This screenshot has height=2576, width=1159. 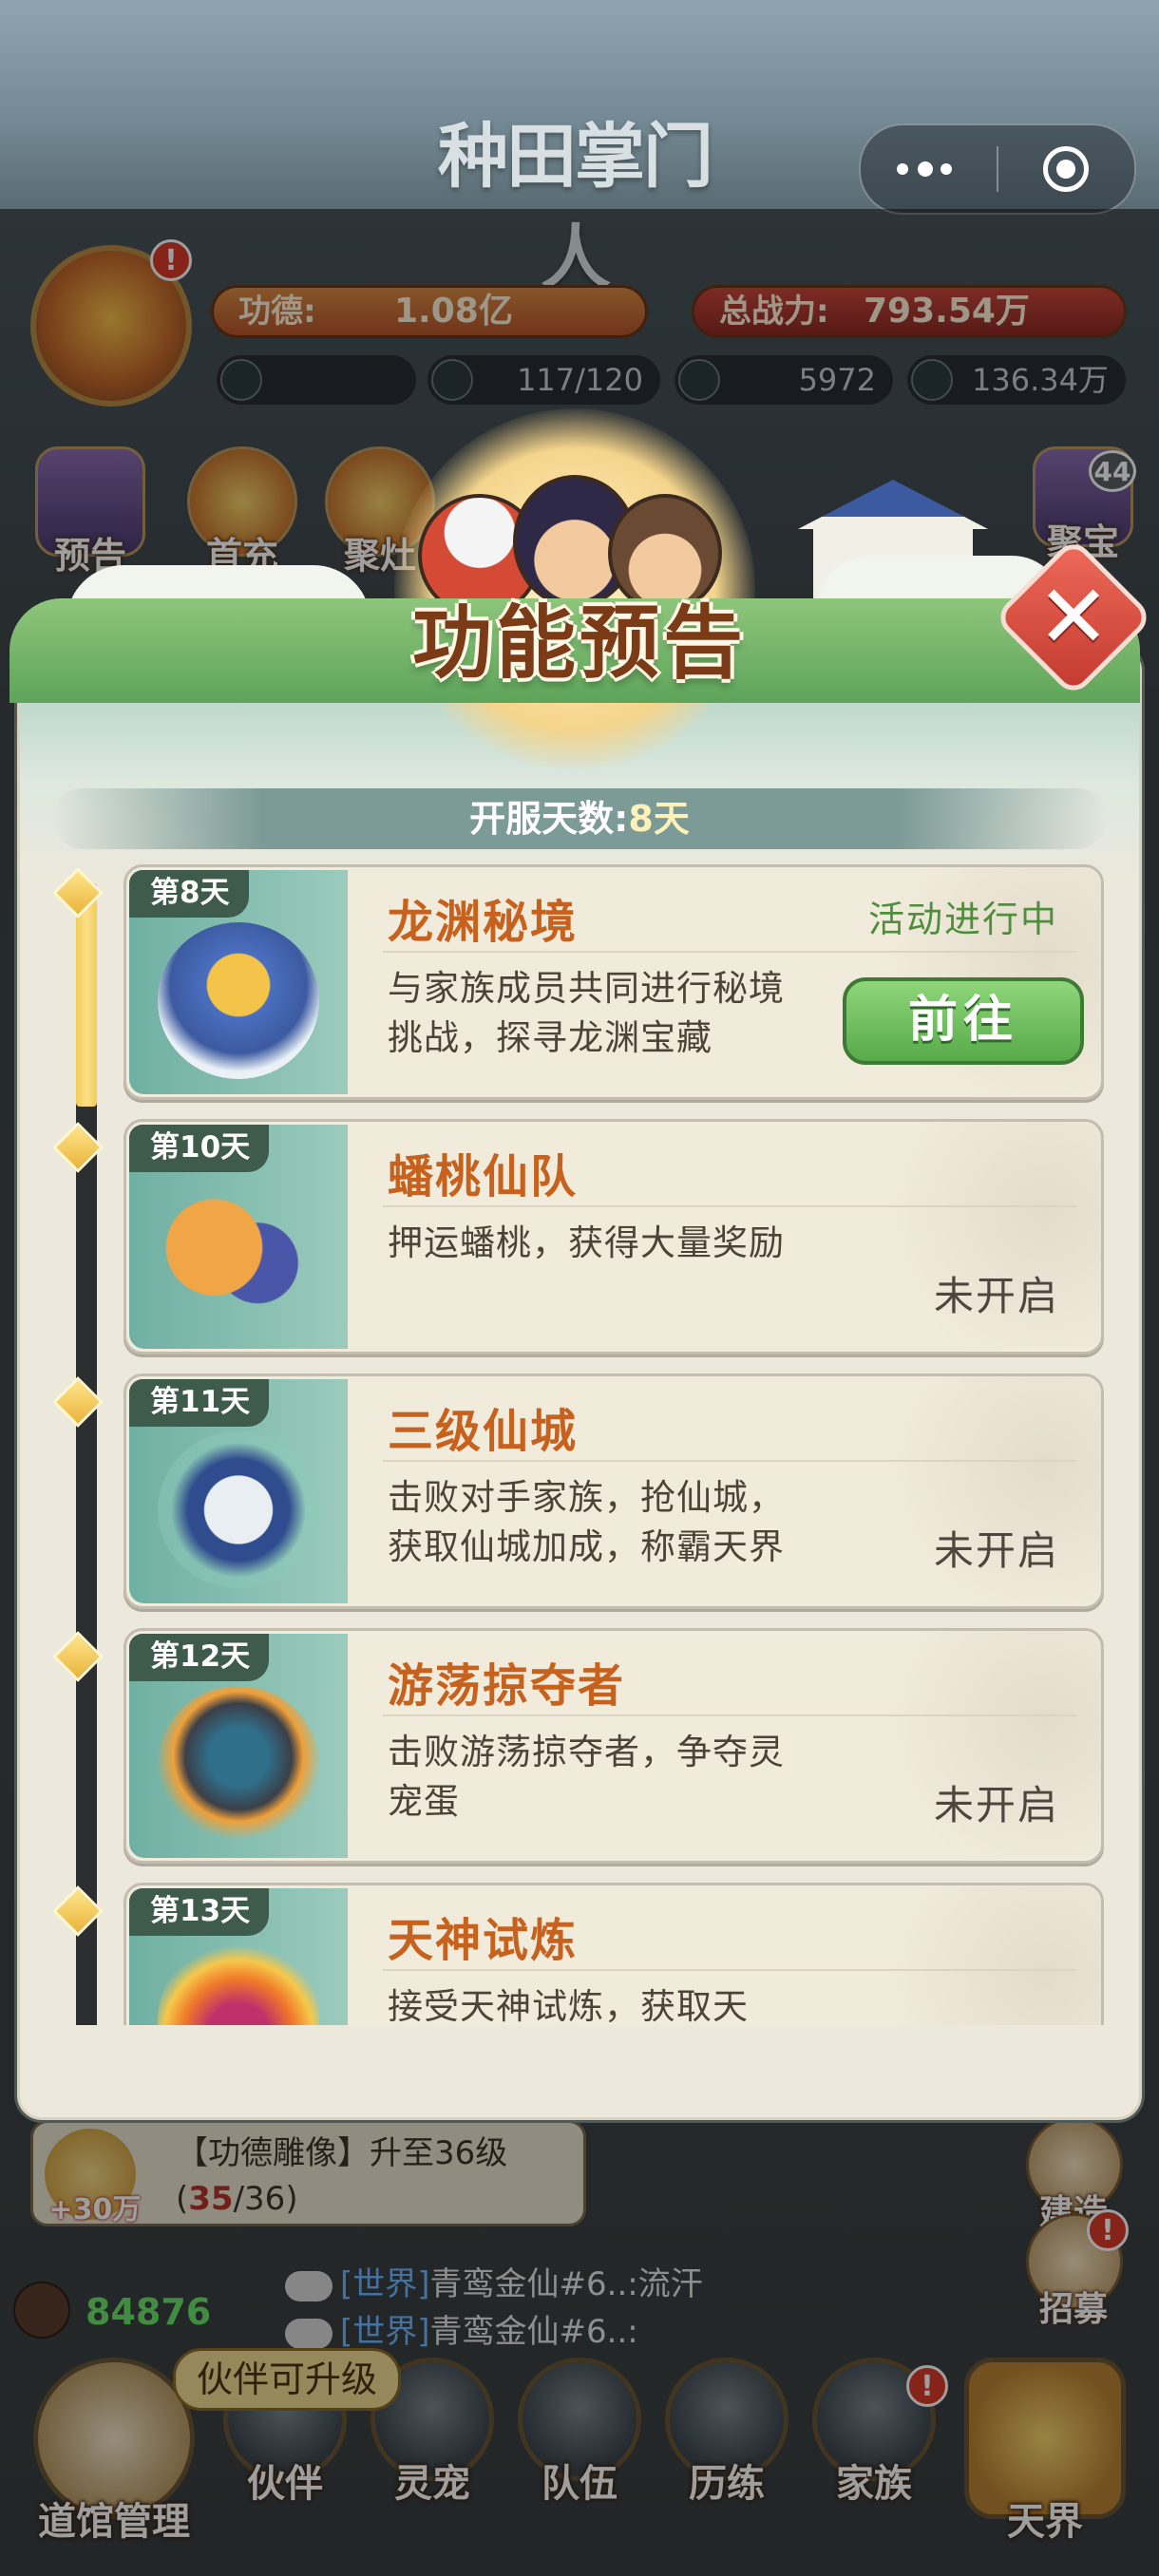 I want to click on card-cloud-decoration, so click(x=958, y=1955).